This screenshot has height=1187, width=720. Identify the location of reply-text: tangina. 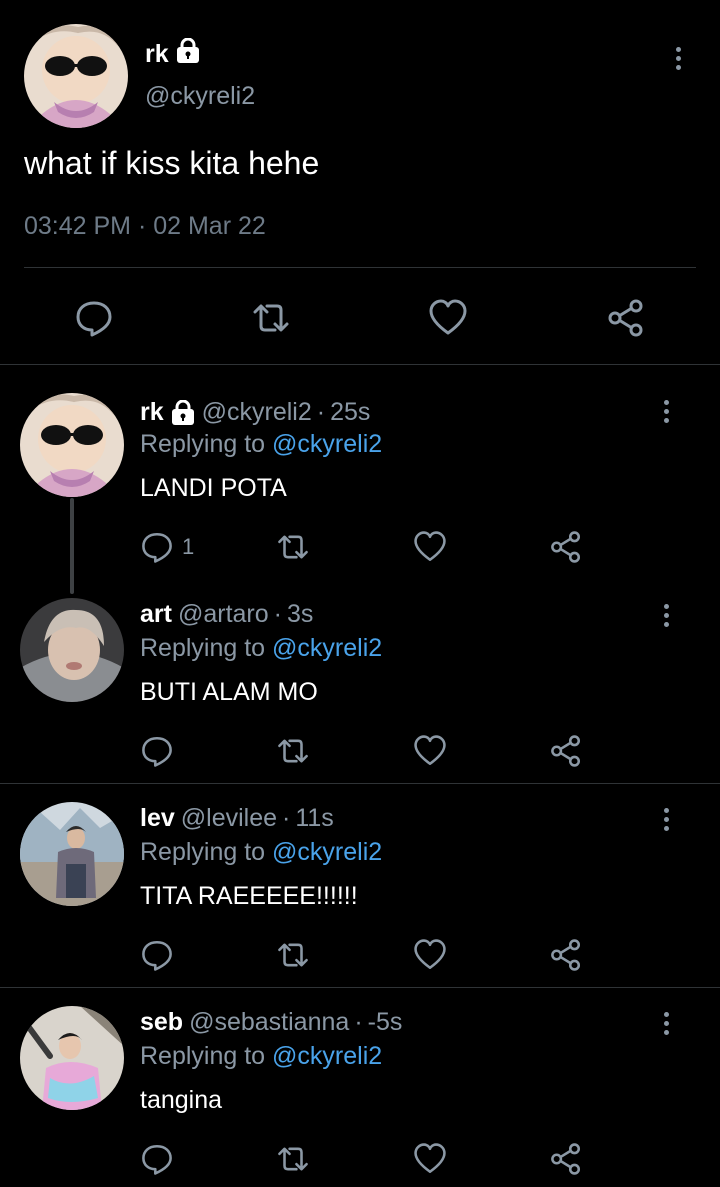
(181, 1100).